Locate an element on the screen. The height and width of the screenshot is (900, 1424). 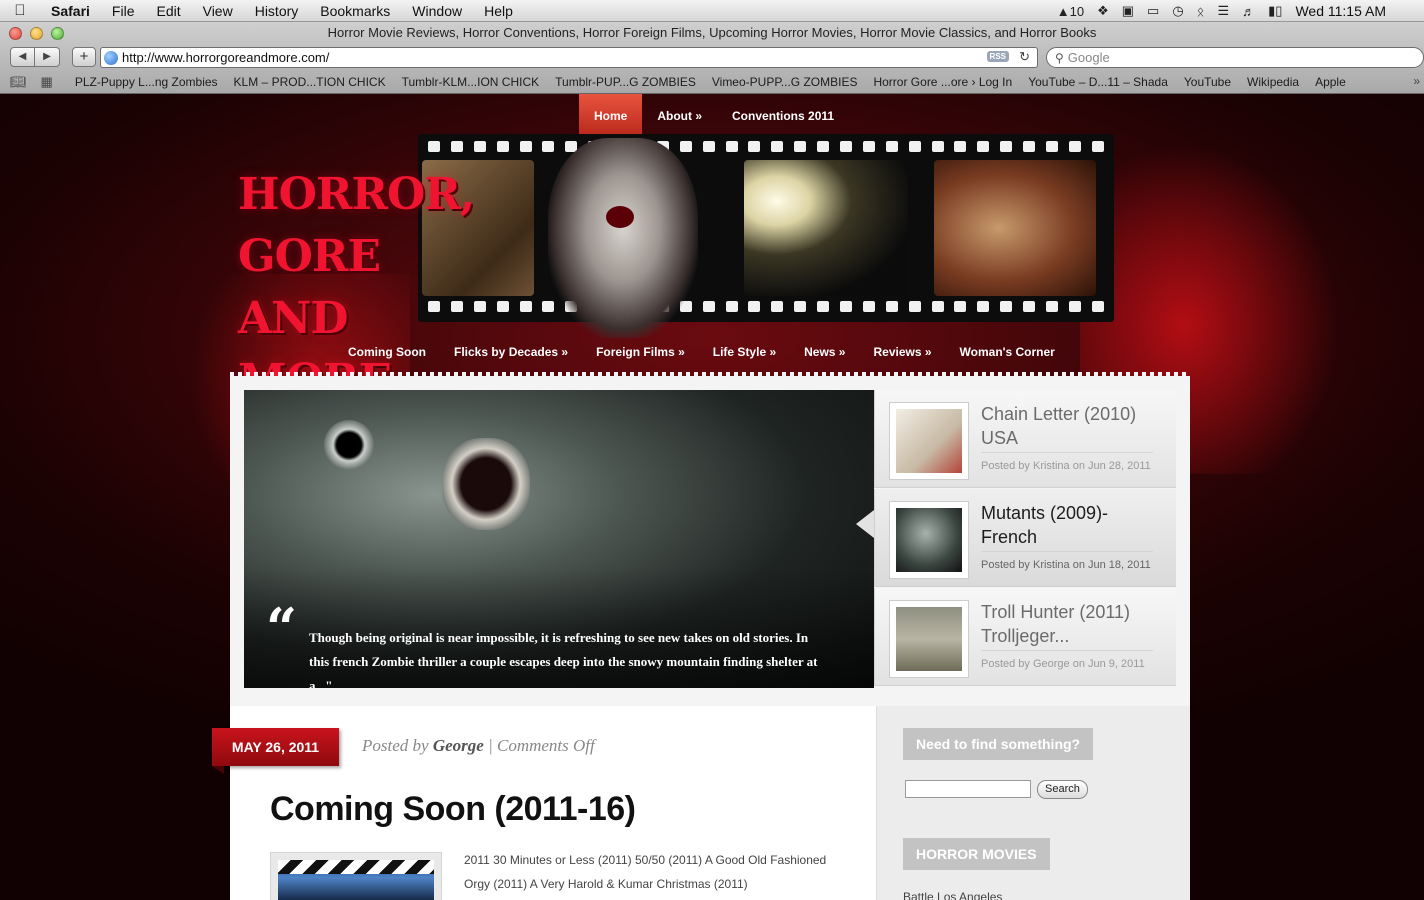
bookmark-item: KLM – PROD...TION CHICK is located at coordinates (310, 82).